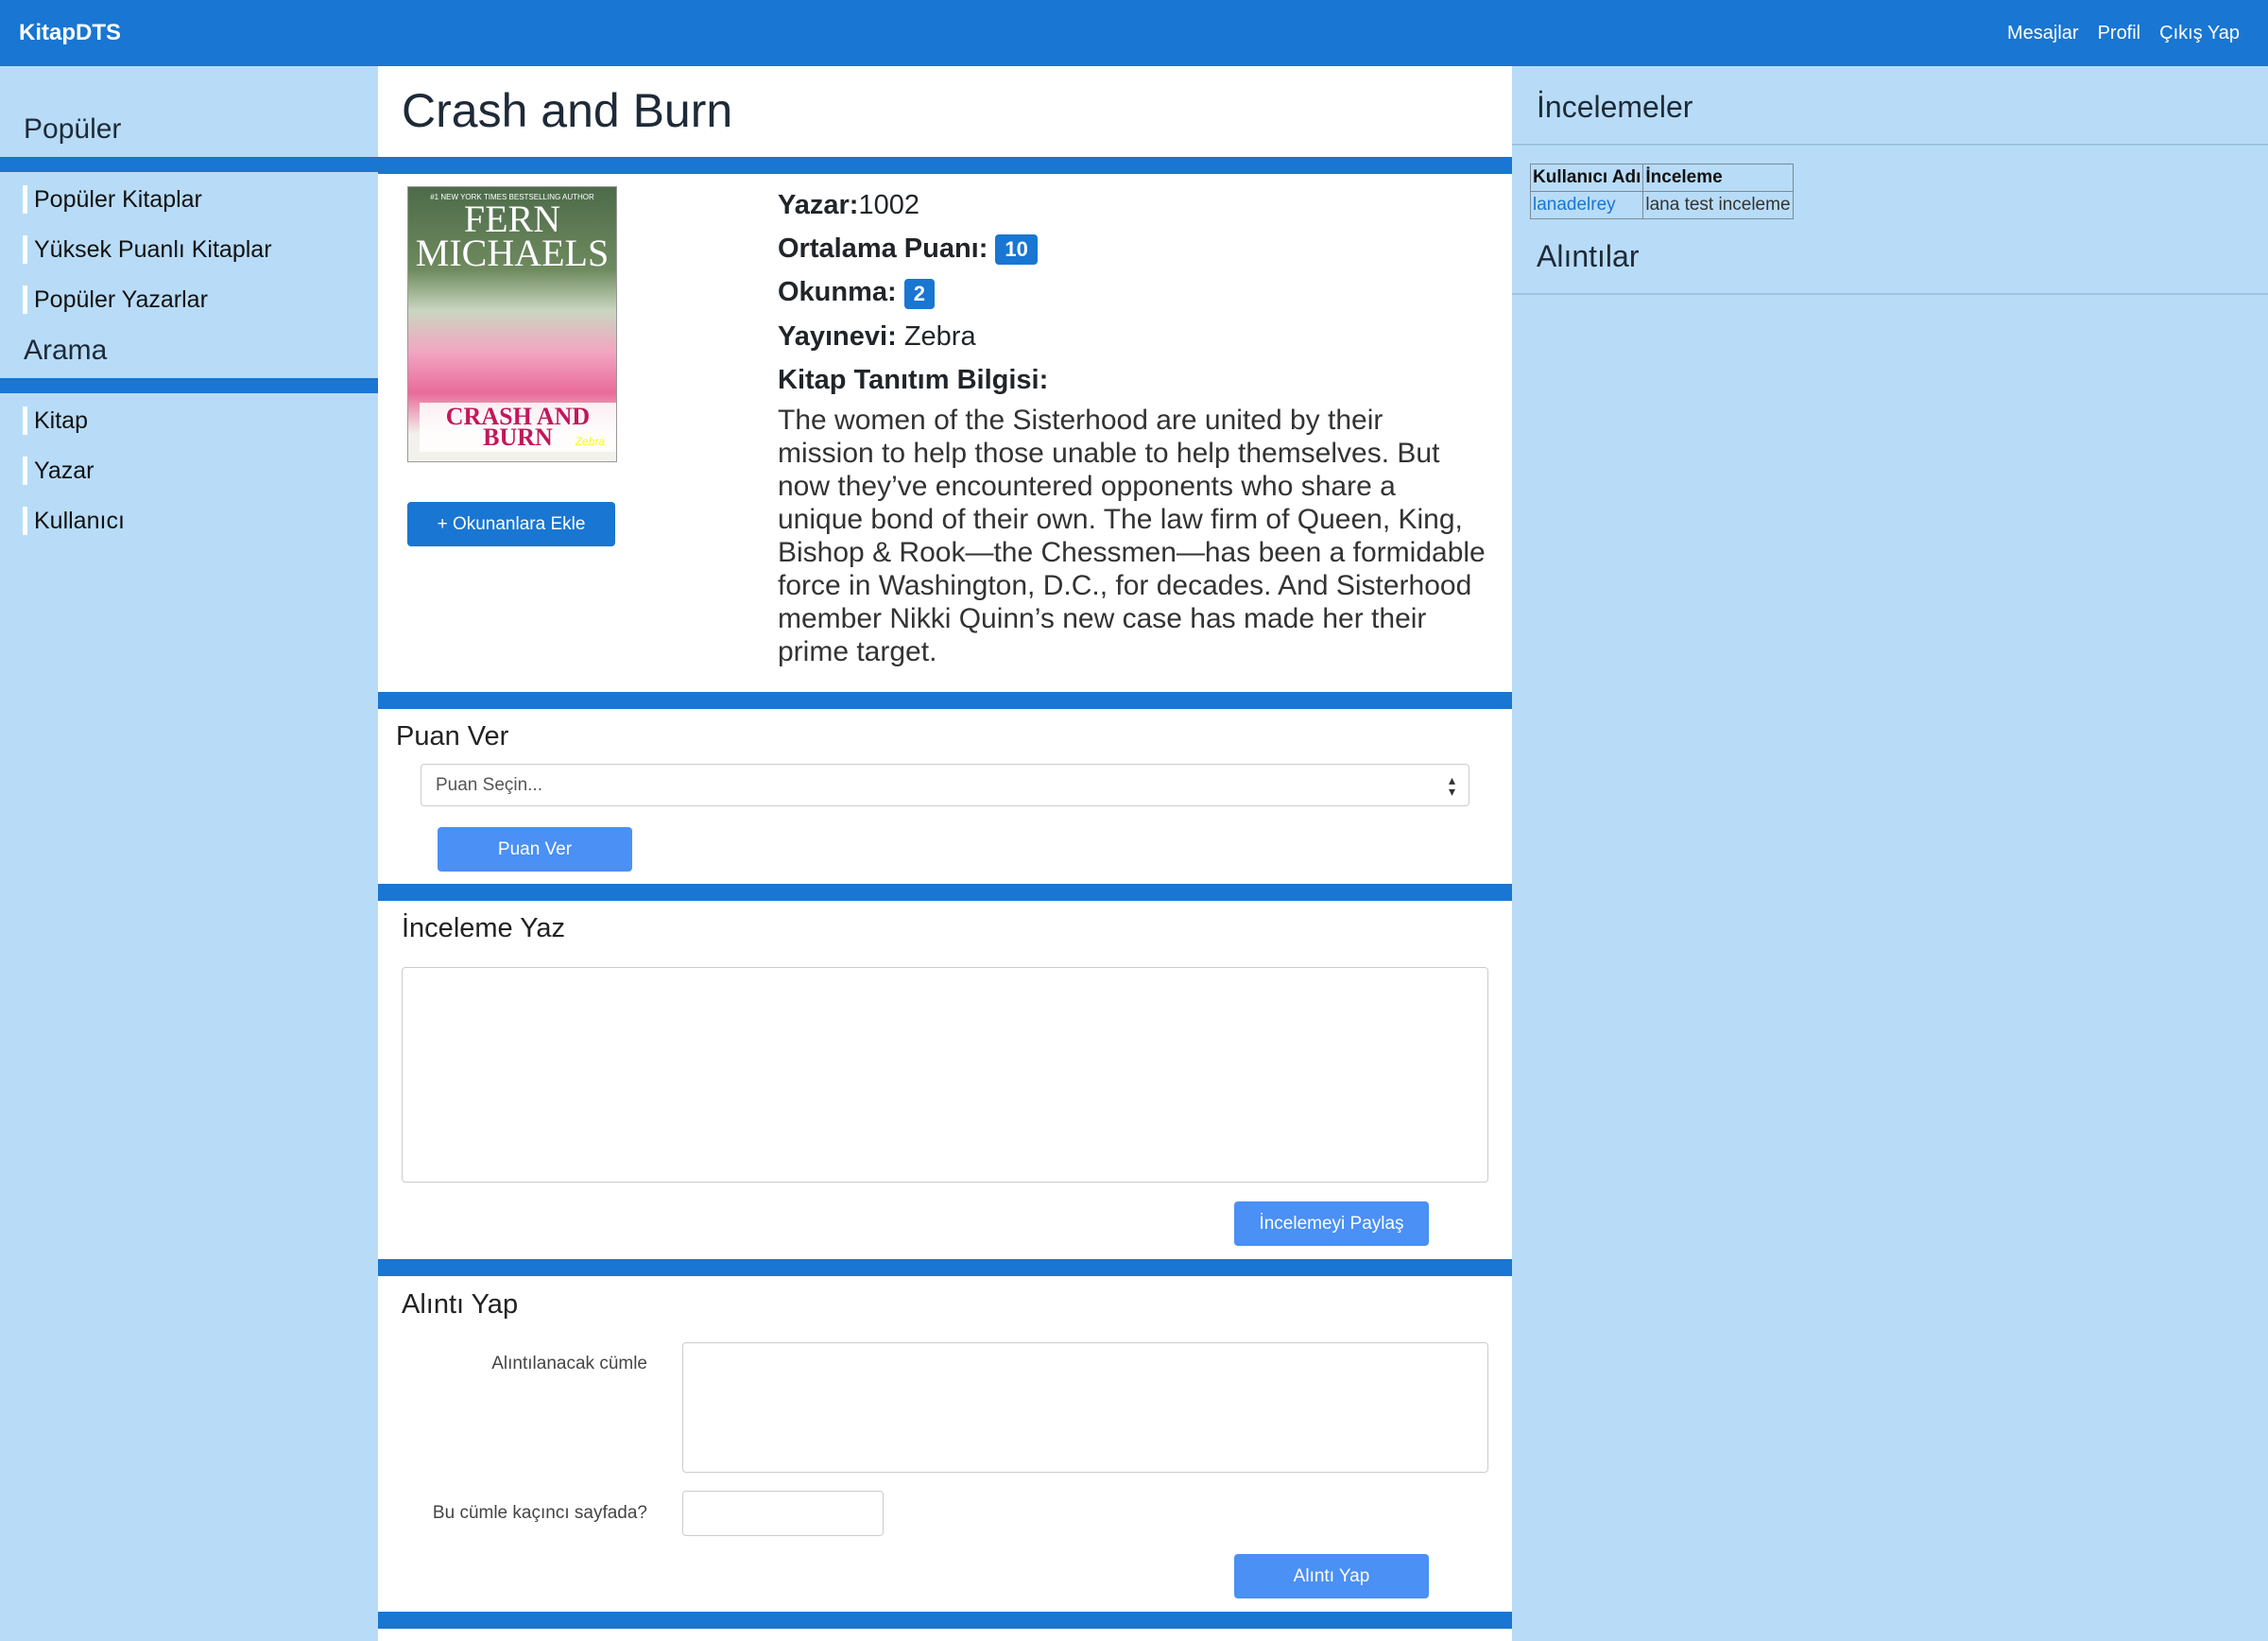 This screenshot has height=1641, width=2268. Describe the element at coordinates (1451, 785) in the screenshot. I see `select-arrows-icon: ▴ ▾` at that location.